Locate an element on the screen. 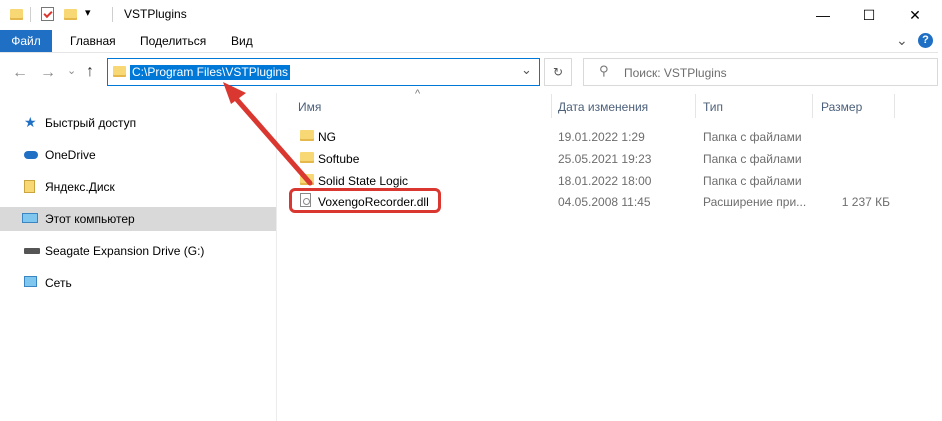 The image size is (942, 421). arrow-head is located at coordinates (234, 93).